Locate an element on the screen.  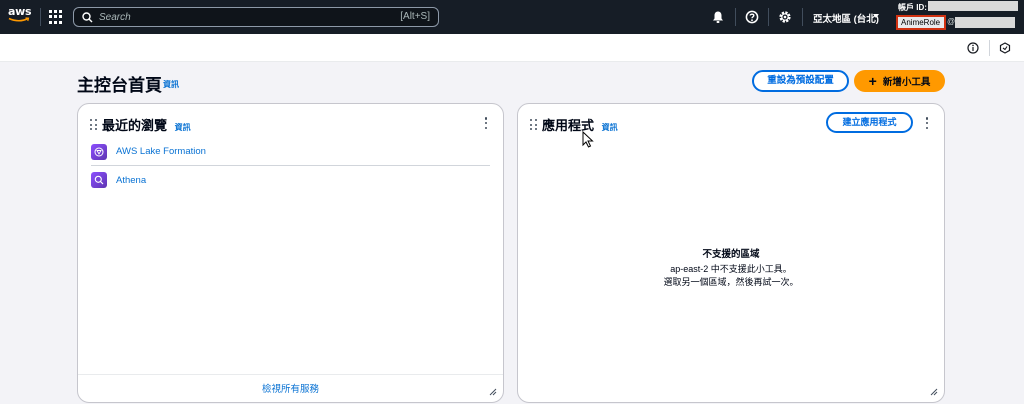
plus-icon: + is located at coordinates (872, 81).